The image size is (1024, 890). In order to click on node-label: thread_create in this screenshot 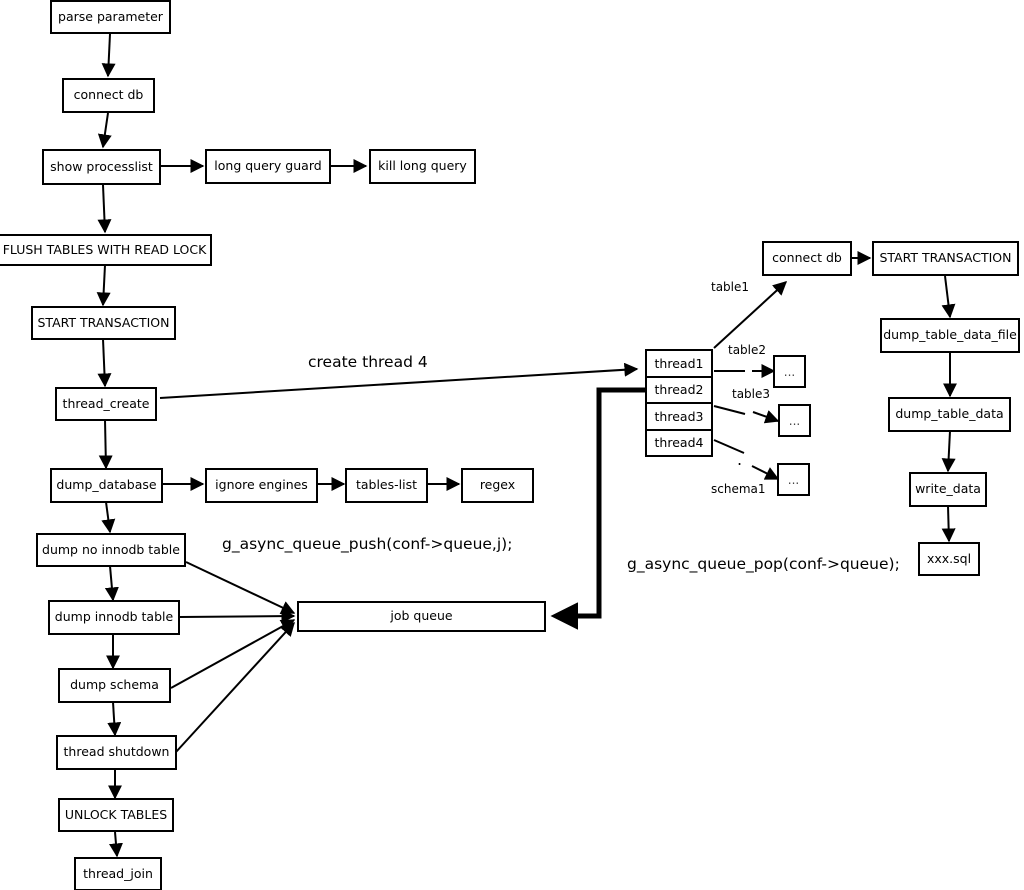, I will do `click(106, 403)`.